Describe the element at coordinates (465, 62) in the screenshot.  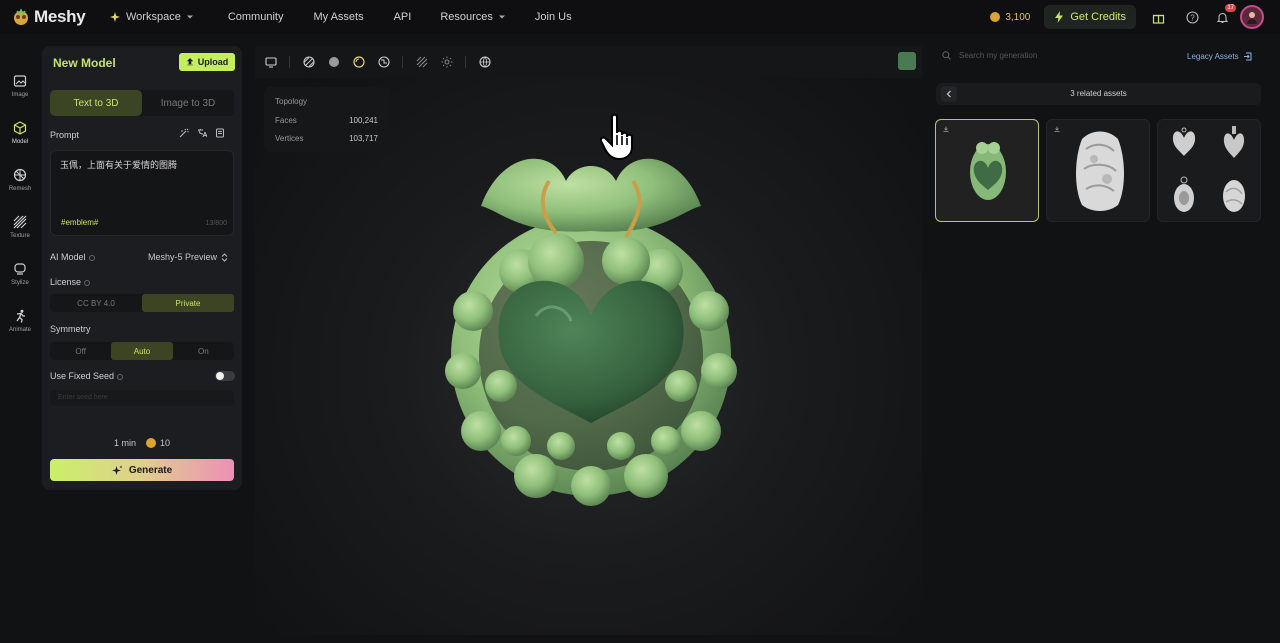
I see `toolbar-divider` at that location.